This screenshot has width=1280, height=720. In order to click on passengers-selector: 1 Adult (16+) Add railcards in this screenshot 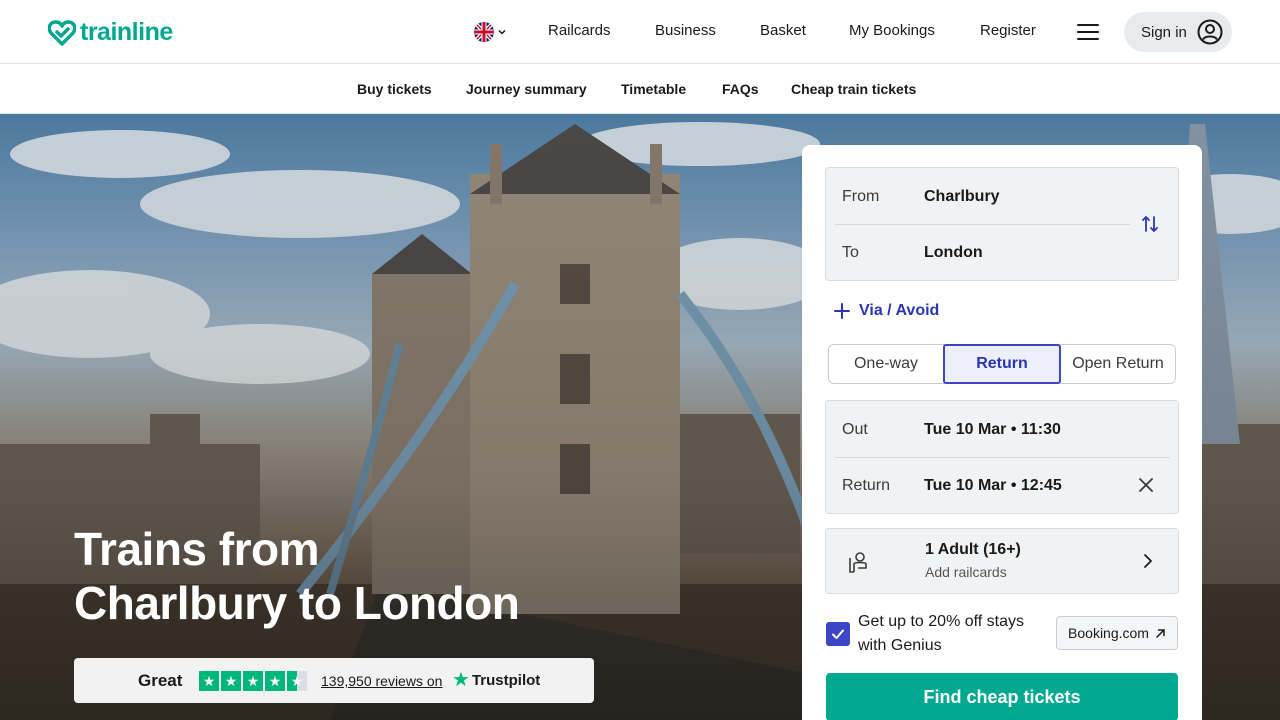, I will do `click(1002, 561)`.